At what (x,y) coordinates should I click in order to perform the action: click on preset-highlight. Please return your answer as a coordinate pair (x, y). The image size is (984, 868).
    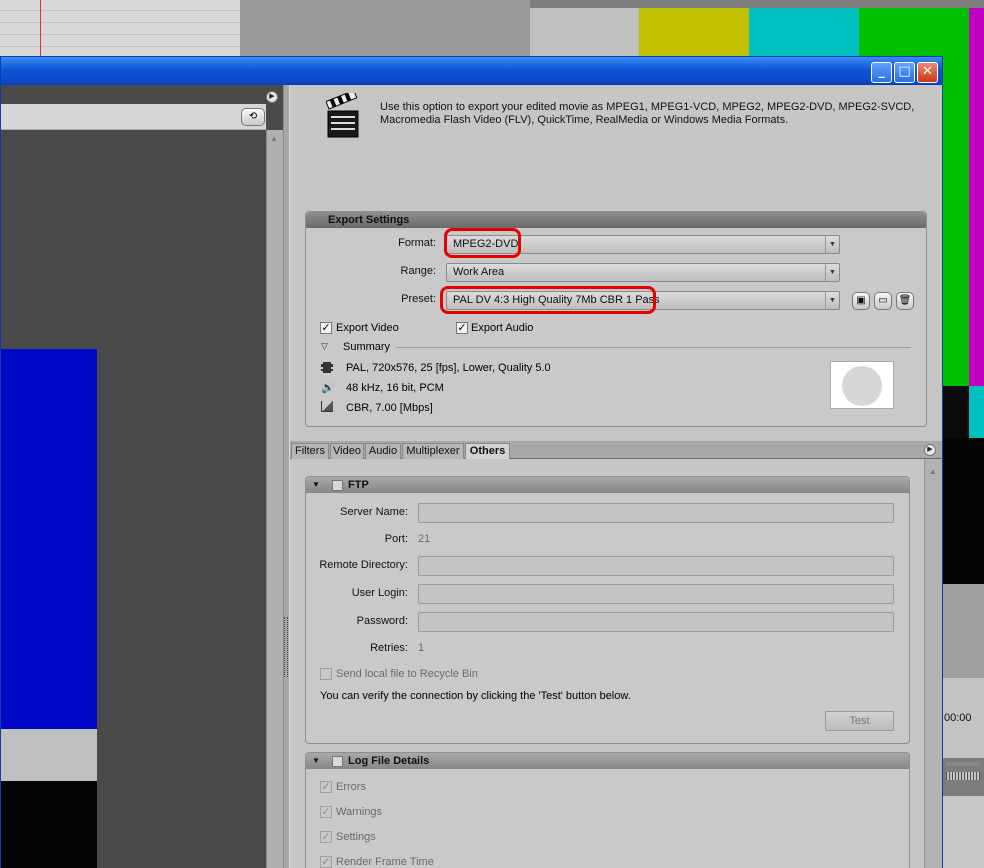
    Looking at the image, I should click on (548, 300).